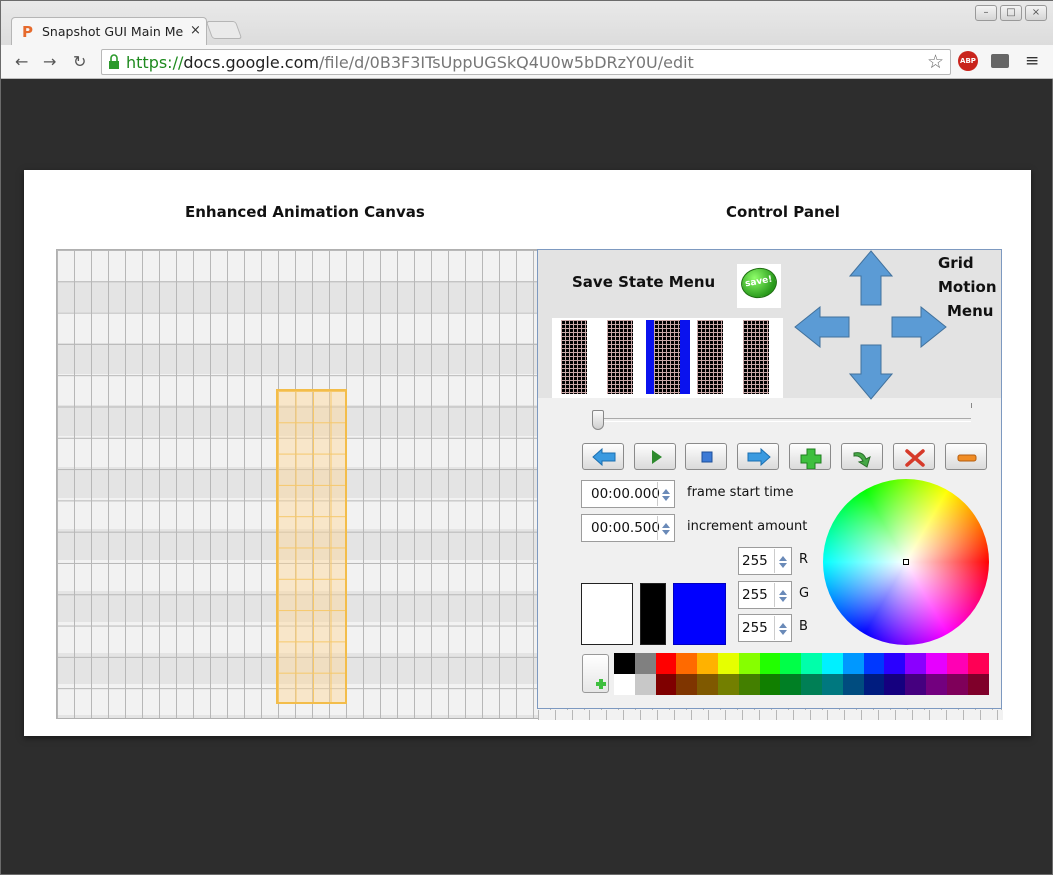 The height and width of the screenshot is (875, 1053). Describe the element at coordinates (783, 420) in the screenshot. I see `timeline-slider` at that location.